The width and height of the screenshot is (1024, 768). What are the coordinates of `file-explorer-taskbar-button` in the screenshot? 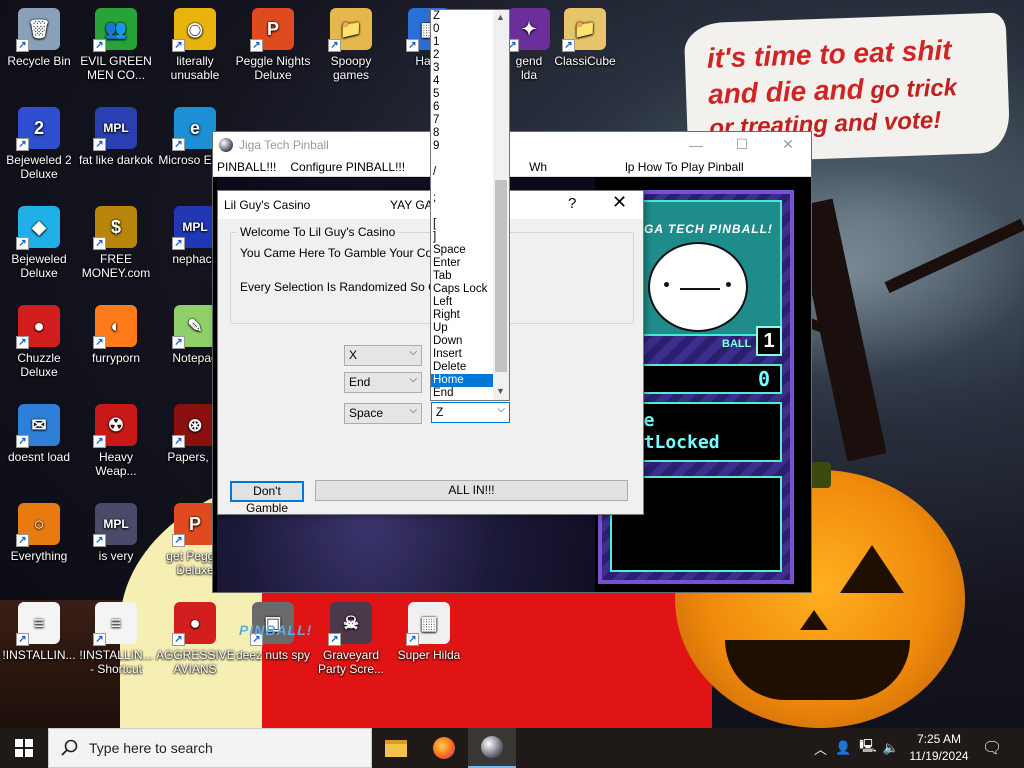 It's located at (396, 748).